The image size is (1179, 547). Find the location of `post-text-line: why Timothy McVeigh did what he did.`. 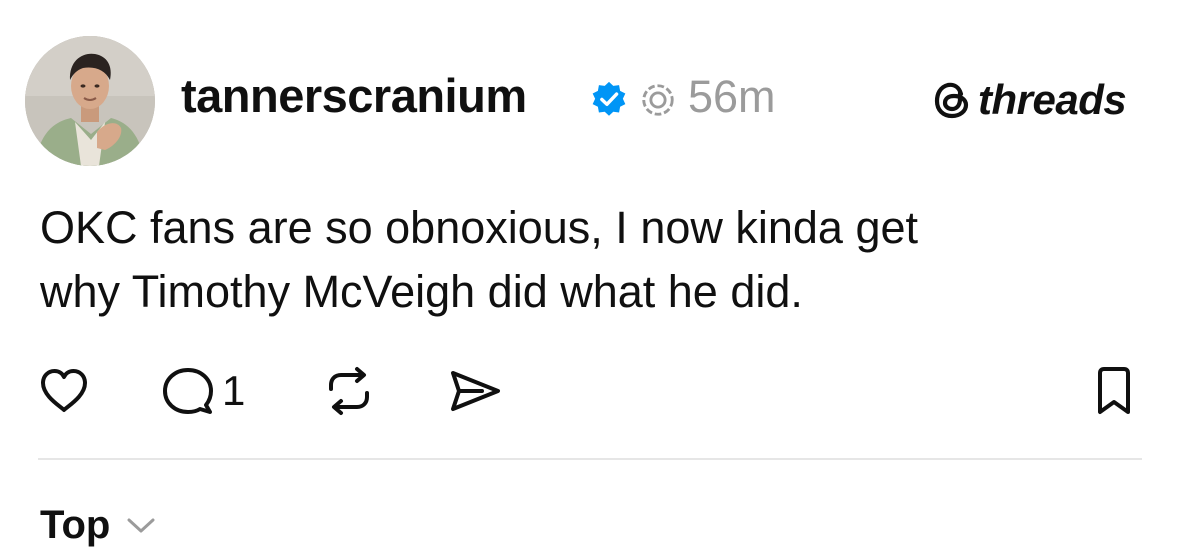

post-text-line: why Timothy McVeigh did what he did. is located at coordinates (421, 291).